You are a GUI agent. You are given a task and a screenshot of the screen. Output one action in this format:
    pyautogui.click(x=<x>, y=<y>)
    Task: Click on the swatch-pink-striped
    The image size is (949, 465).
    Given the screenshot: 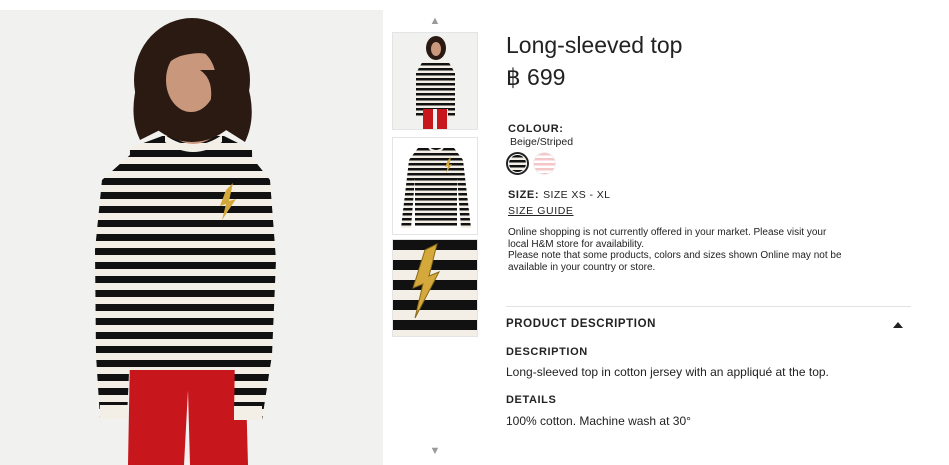 What is the action you would take?
    pyautogui.click(x=544, y=163)
    